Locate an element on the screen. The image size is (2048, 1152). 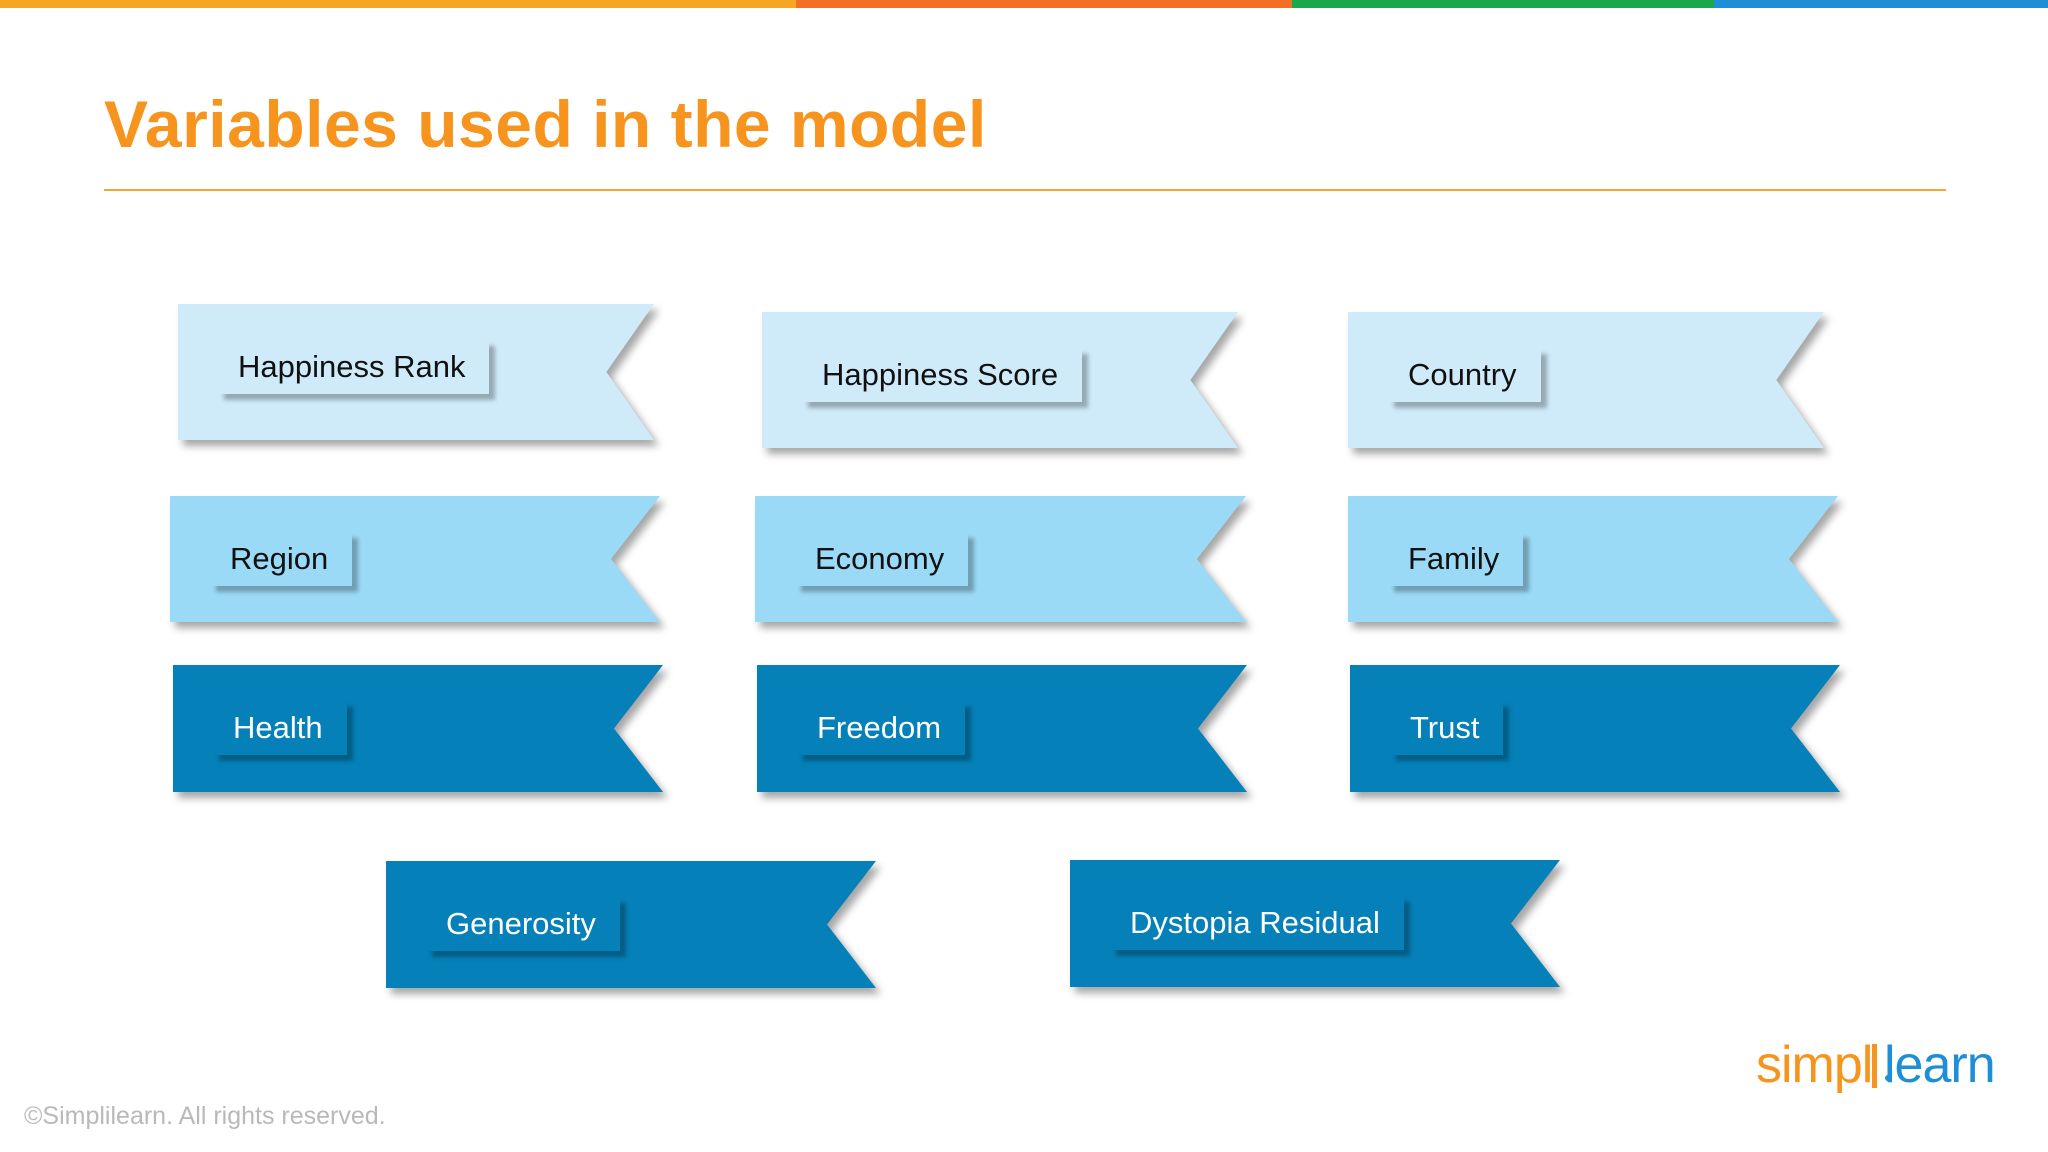
variable-label: Freedom is located at coordinates (881, 728).